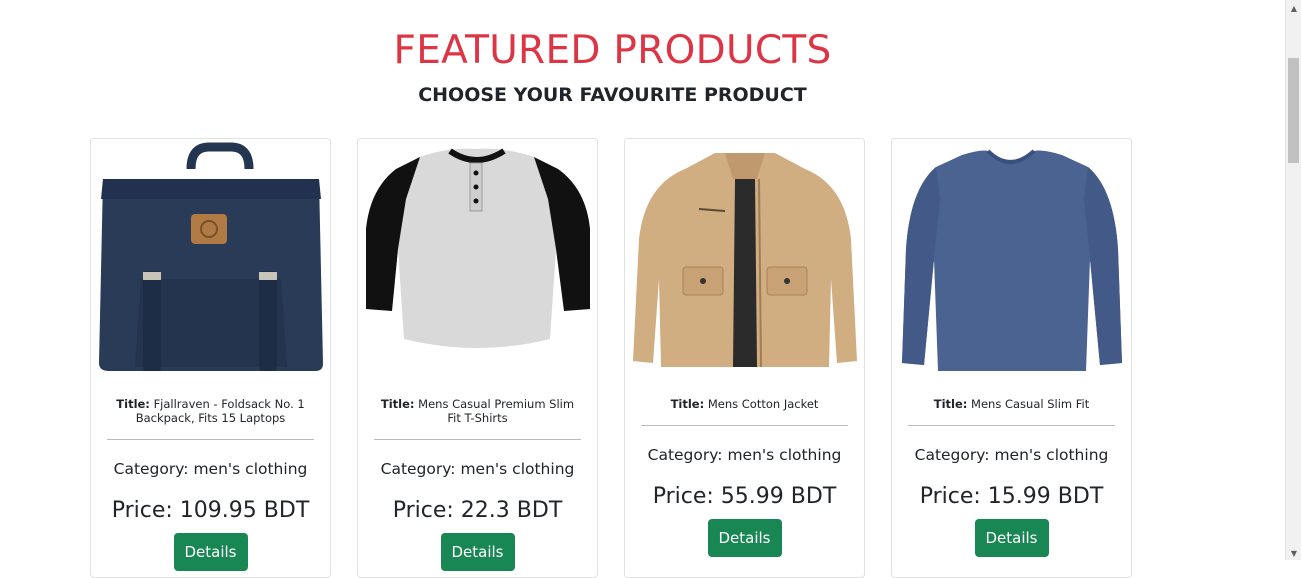 This screenshot has height=578, width=1301. Describe the element at coordinates (1293, 280) in the screenshot. I see `vertical-scrollbar: ▲ ▼` at that location.